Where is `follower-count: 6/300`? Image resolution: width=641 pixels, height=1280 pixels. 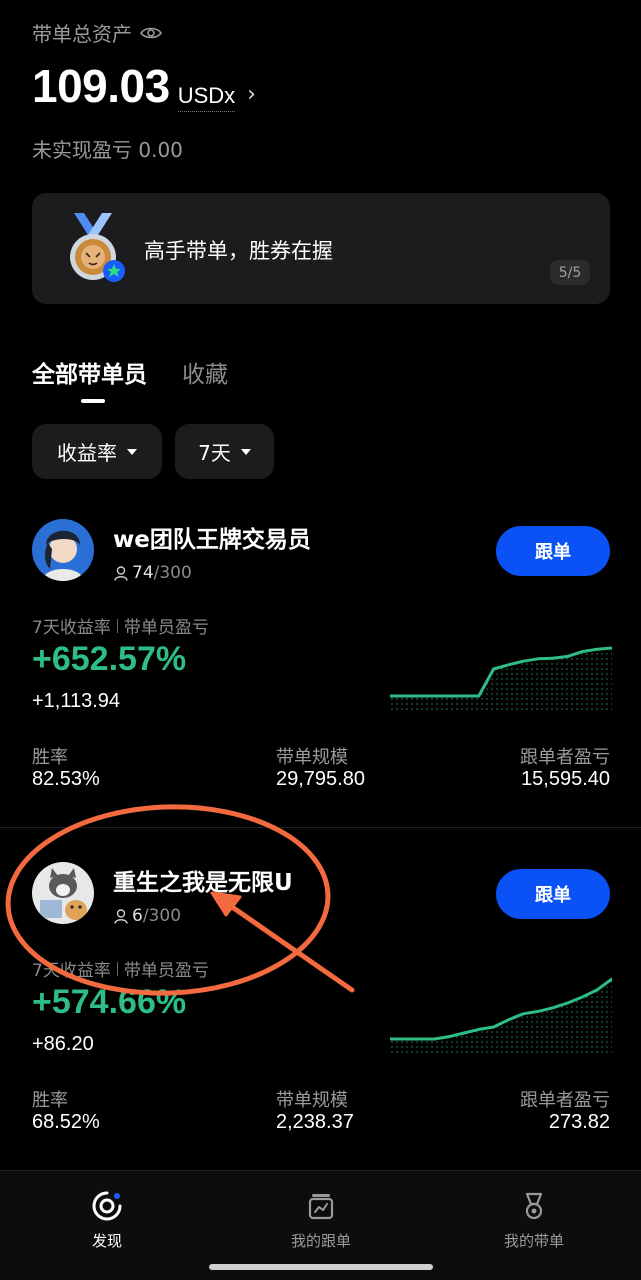 follower-count: 6/300 is located at coordinates (147, 916).